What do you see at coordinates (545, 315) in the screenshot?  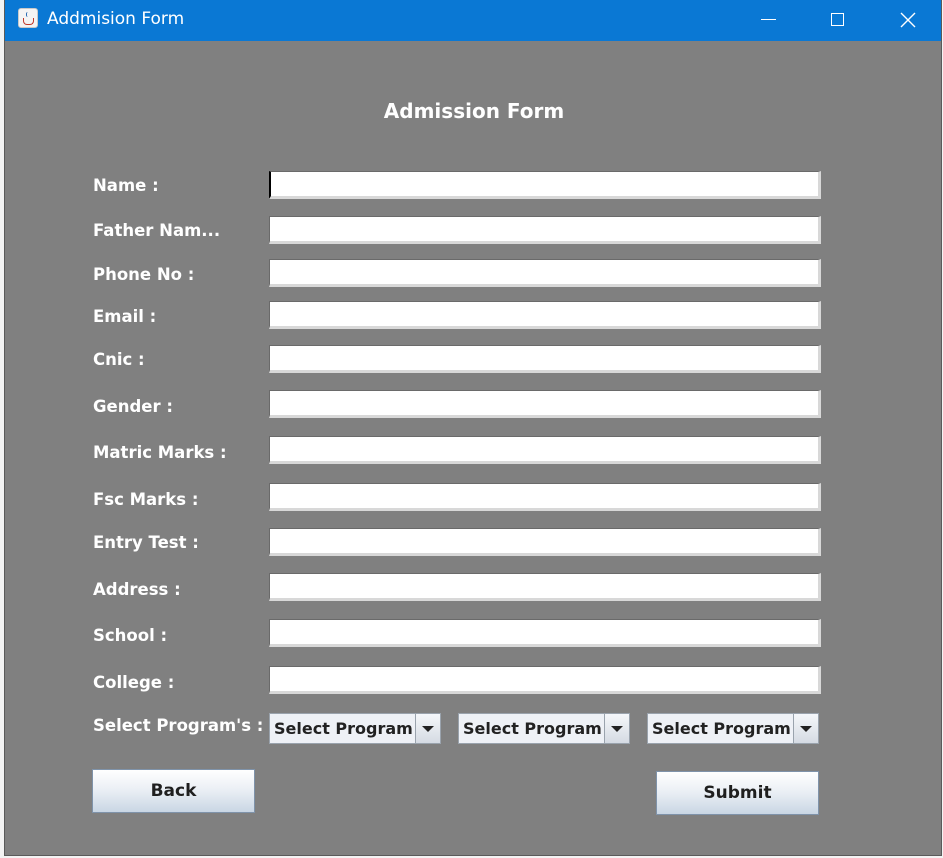 I see `email-field` at bounding box center [545, 315].